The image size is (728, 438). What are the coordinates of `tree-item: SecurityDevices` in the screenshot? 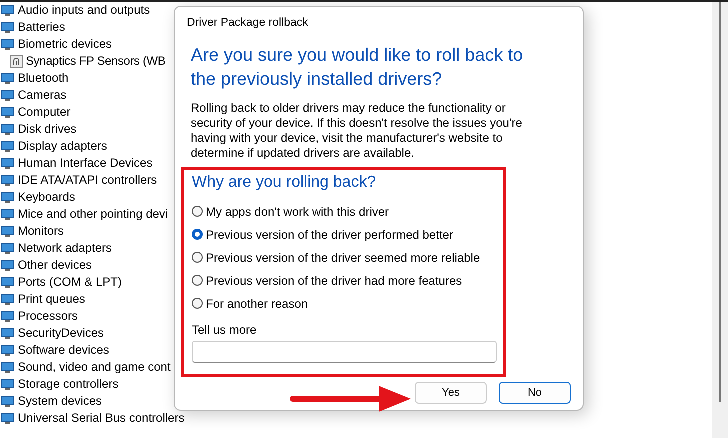 It's located at (92, 333).